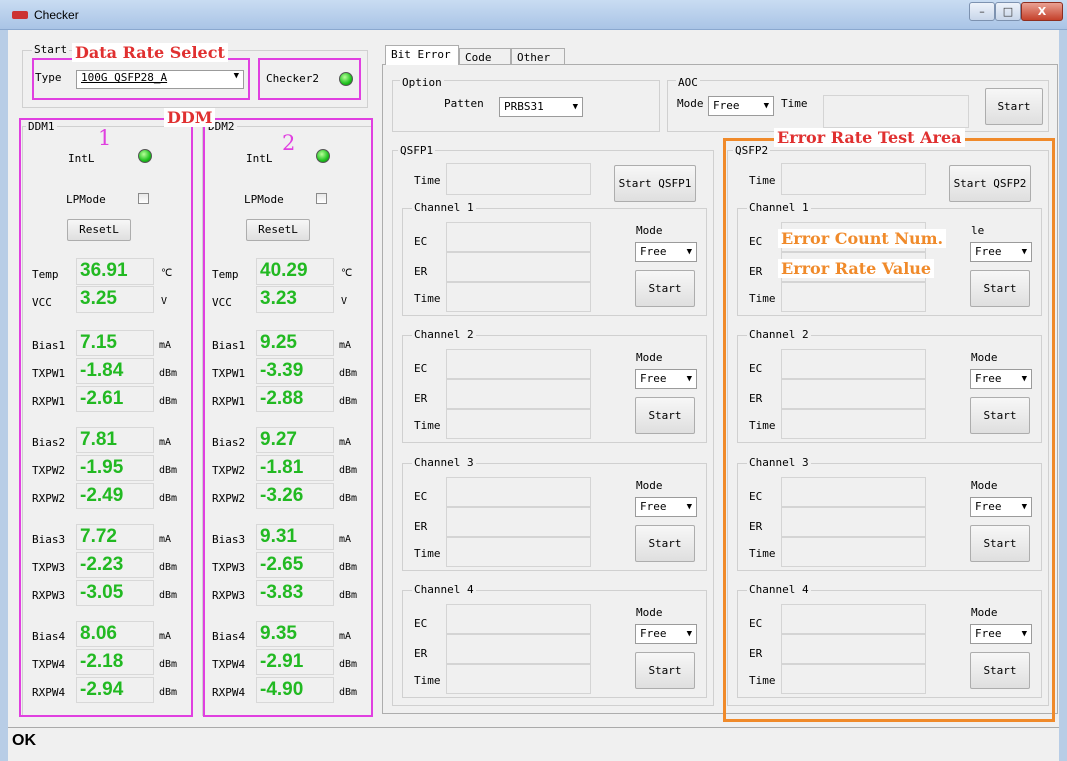 The image size is (1067, 761). I want to click on qsfp1-channel4-label: Channel 4, so click(444, 589).